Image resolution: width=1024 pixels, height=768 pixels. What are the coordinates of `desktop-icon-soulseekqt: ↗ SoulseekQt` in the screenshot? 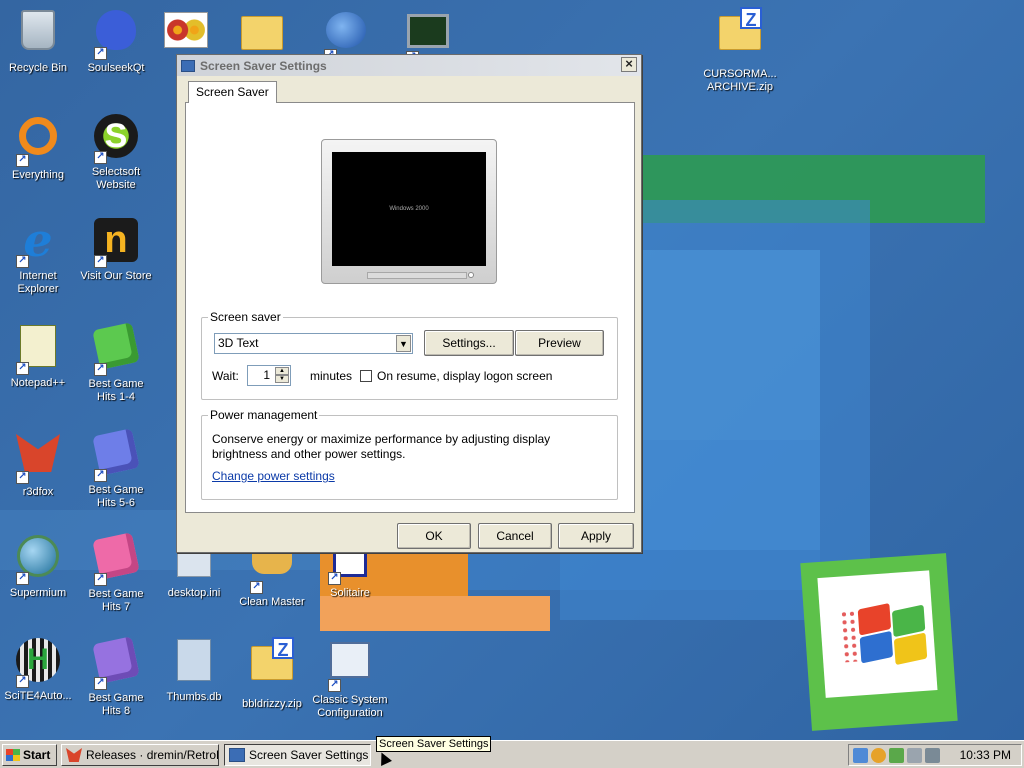 It's located at (116, 40).